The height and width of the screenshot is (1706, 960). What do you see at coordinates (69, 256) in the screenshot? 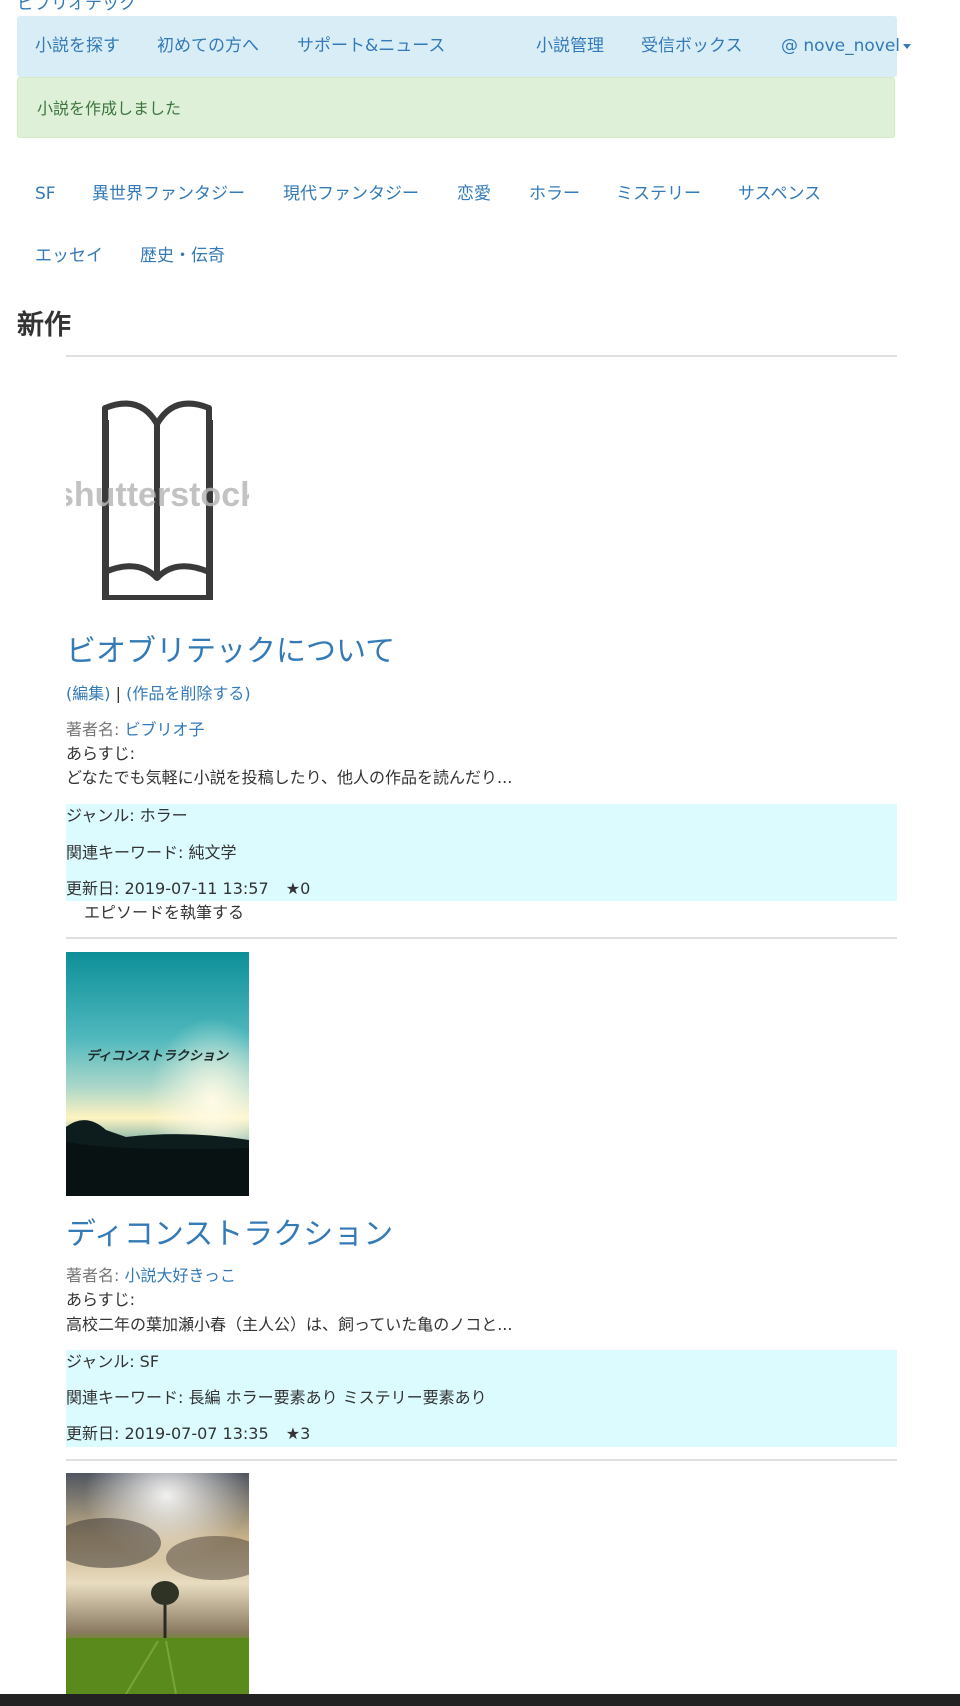
I see `genre-link-essay: エッセイ` at bounding box center [69, 256].